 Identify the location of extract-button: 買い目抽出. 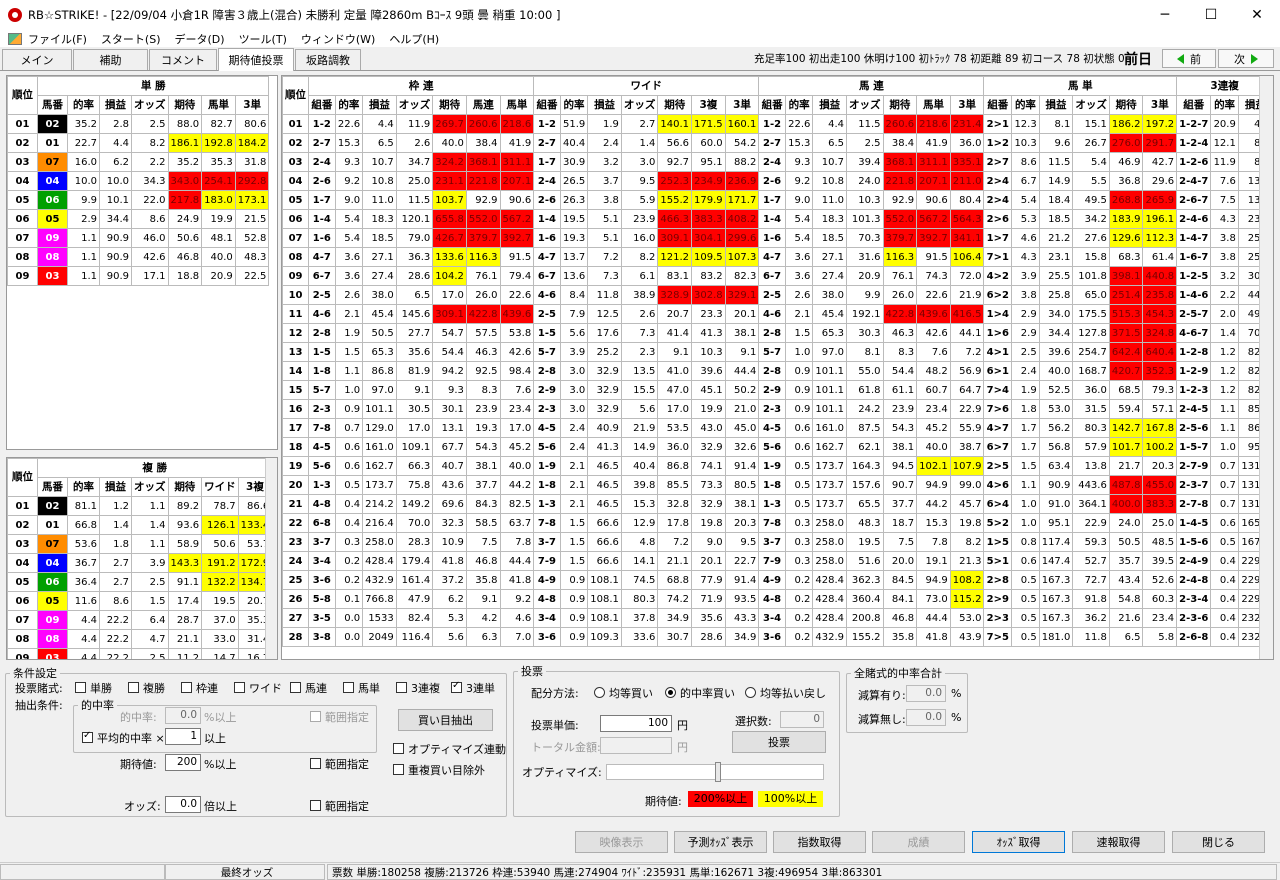
(445, 720).